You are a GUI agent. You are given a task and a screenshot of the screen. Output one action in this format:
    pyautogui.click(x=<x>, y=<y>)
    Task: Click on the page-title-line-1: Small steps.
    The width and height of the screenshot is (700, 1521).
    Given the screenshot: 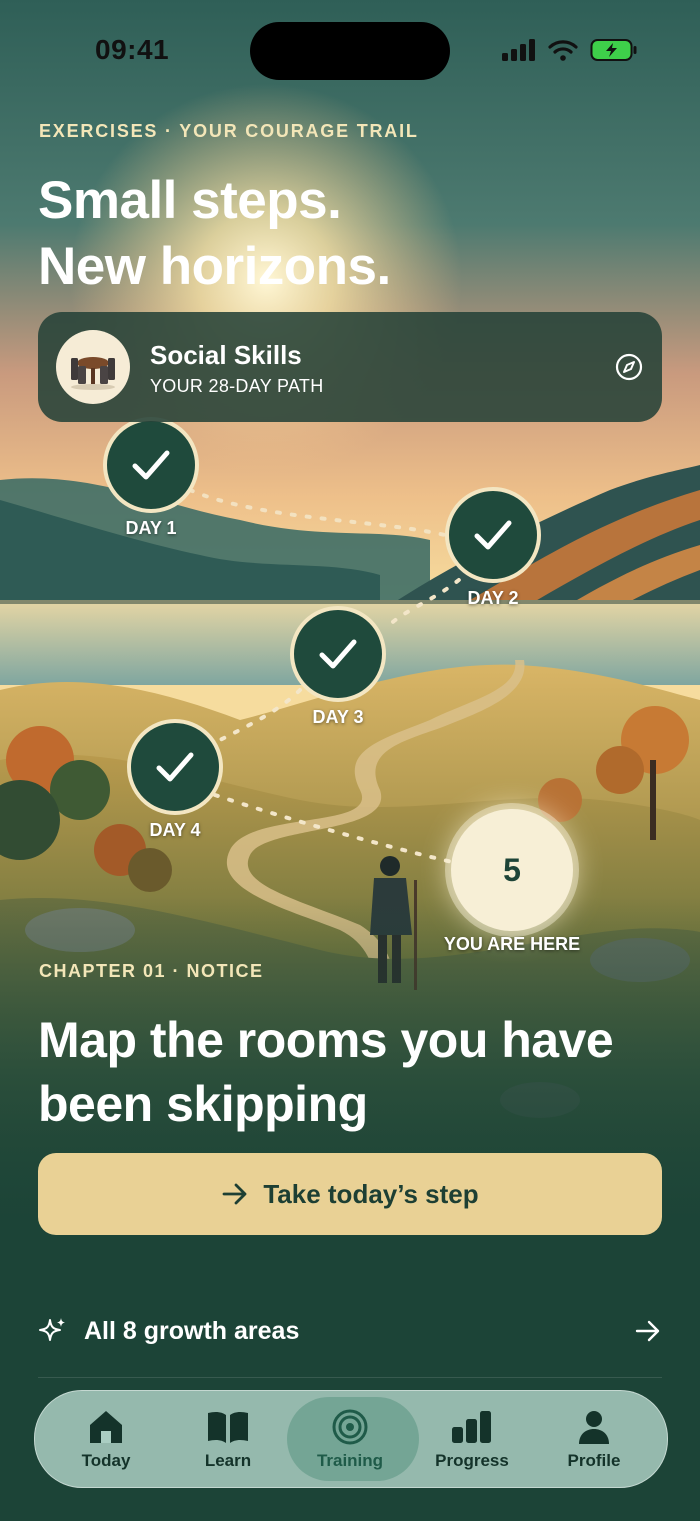 What is the action you would take?
    pyautogui.click(x=190, y=200)
    